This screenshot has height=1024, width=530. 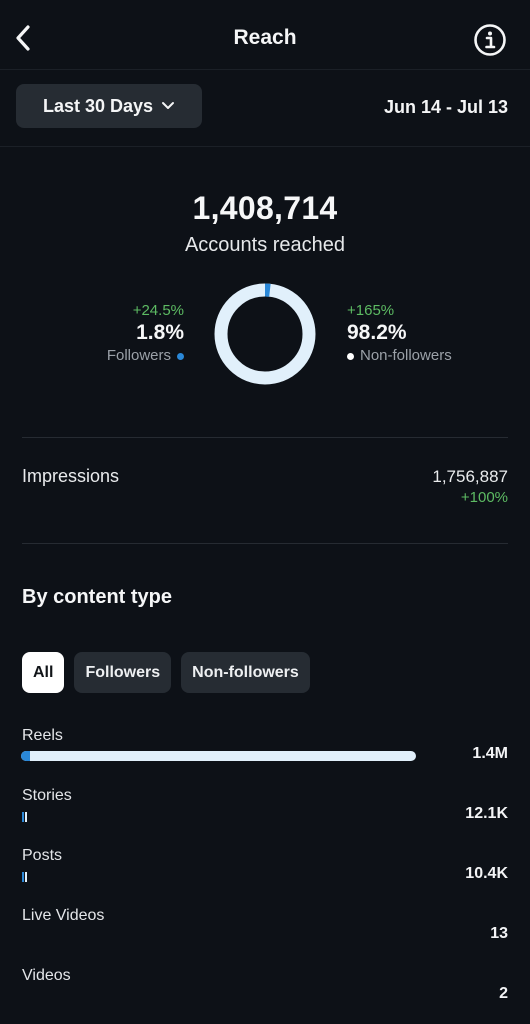 What do you see at coordinates (503, 993) in the screenshot?
I see `content-type-value: 2` at bounding box center [503, 993].